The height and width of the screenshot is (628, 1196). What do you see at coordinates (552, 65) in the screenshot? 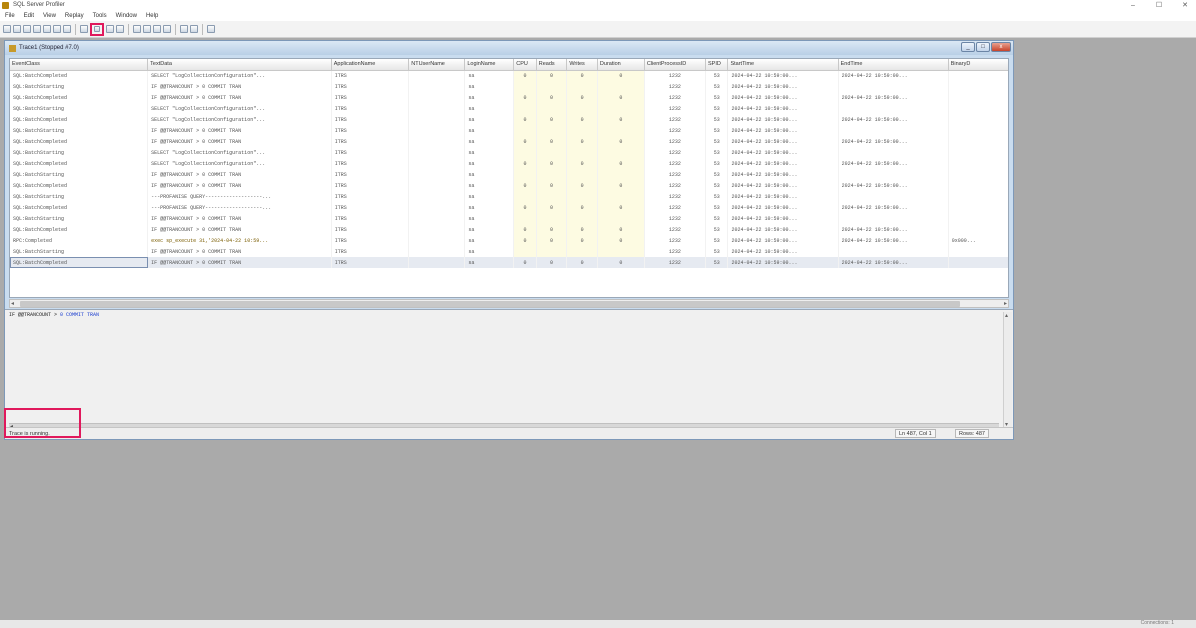
I see `column-header: Reads` at bounding box center [552, 65].